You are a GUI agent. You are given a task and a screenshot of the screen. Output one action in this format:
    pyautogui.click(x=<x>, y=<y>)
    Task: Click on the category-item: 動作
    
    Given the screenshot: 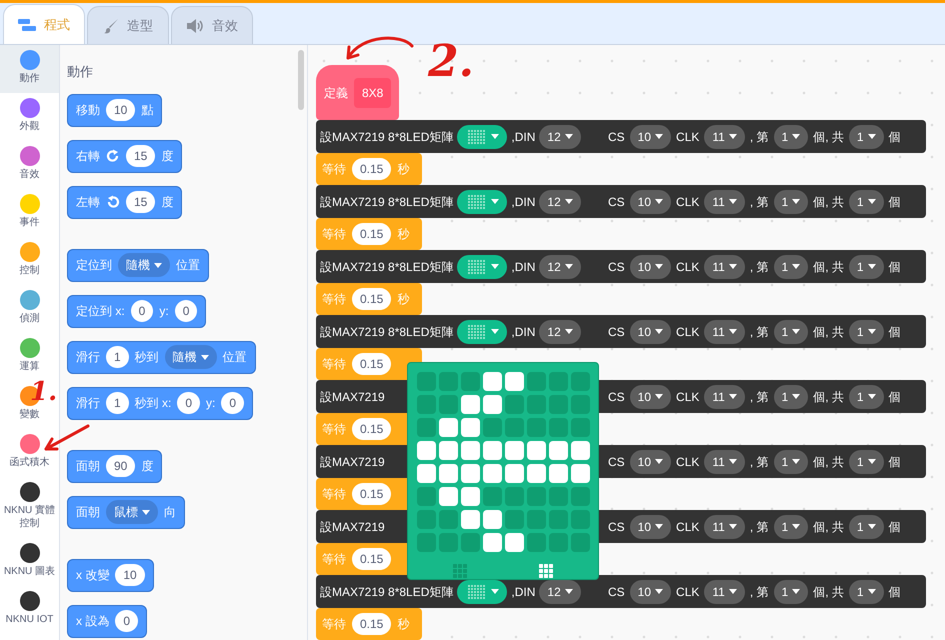 What is the action you would take?
    pyautogui.click(x=29, y=69)
    